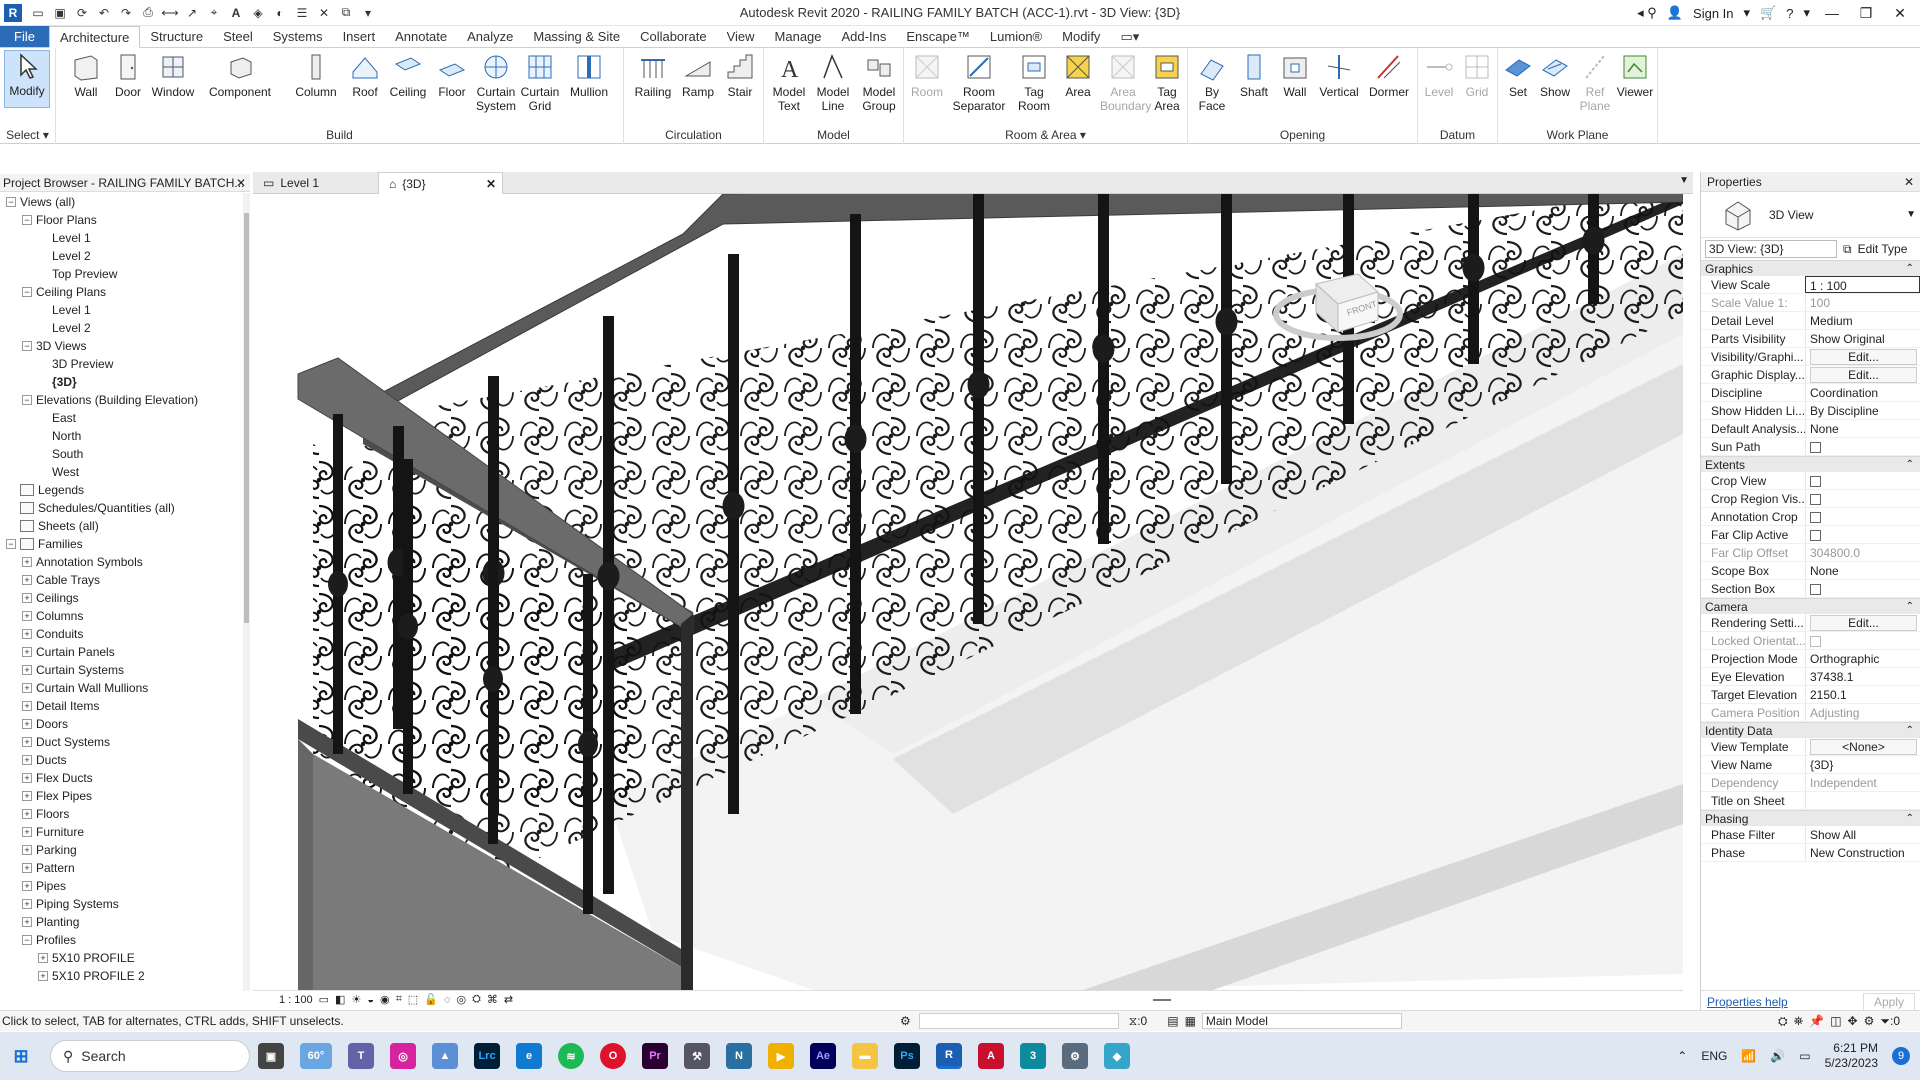  What do you see at coordinates (1172, 1021) in the screenshot?
I see `design-options-icon: ▤` at bounding box center [1172, 1021].